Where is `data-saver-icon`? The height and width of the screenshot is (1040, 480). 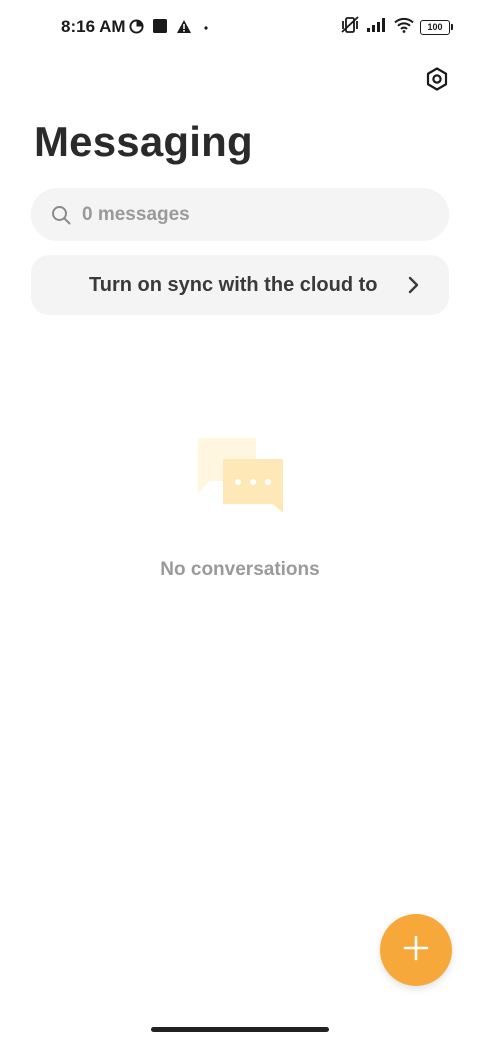 data-saver-icon is located at coordinates (136, 28).